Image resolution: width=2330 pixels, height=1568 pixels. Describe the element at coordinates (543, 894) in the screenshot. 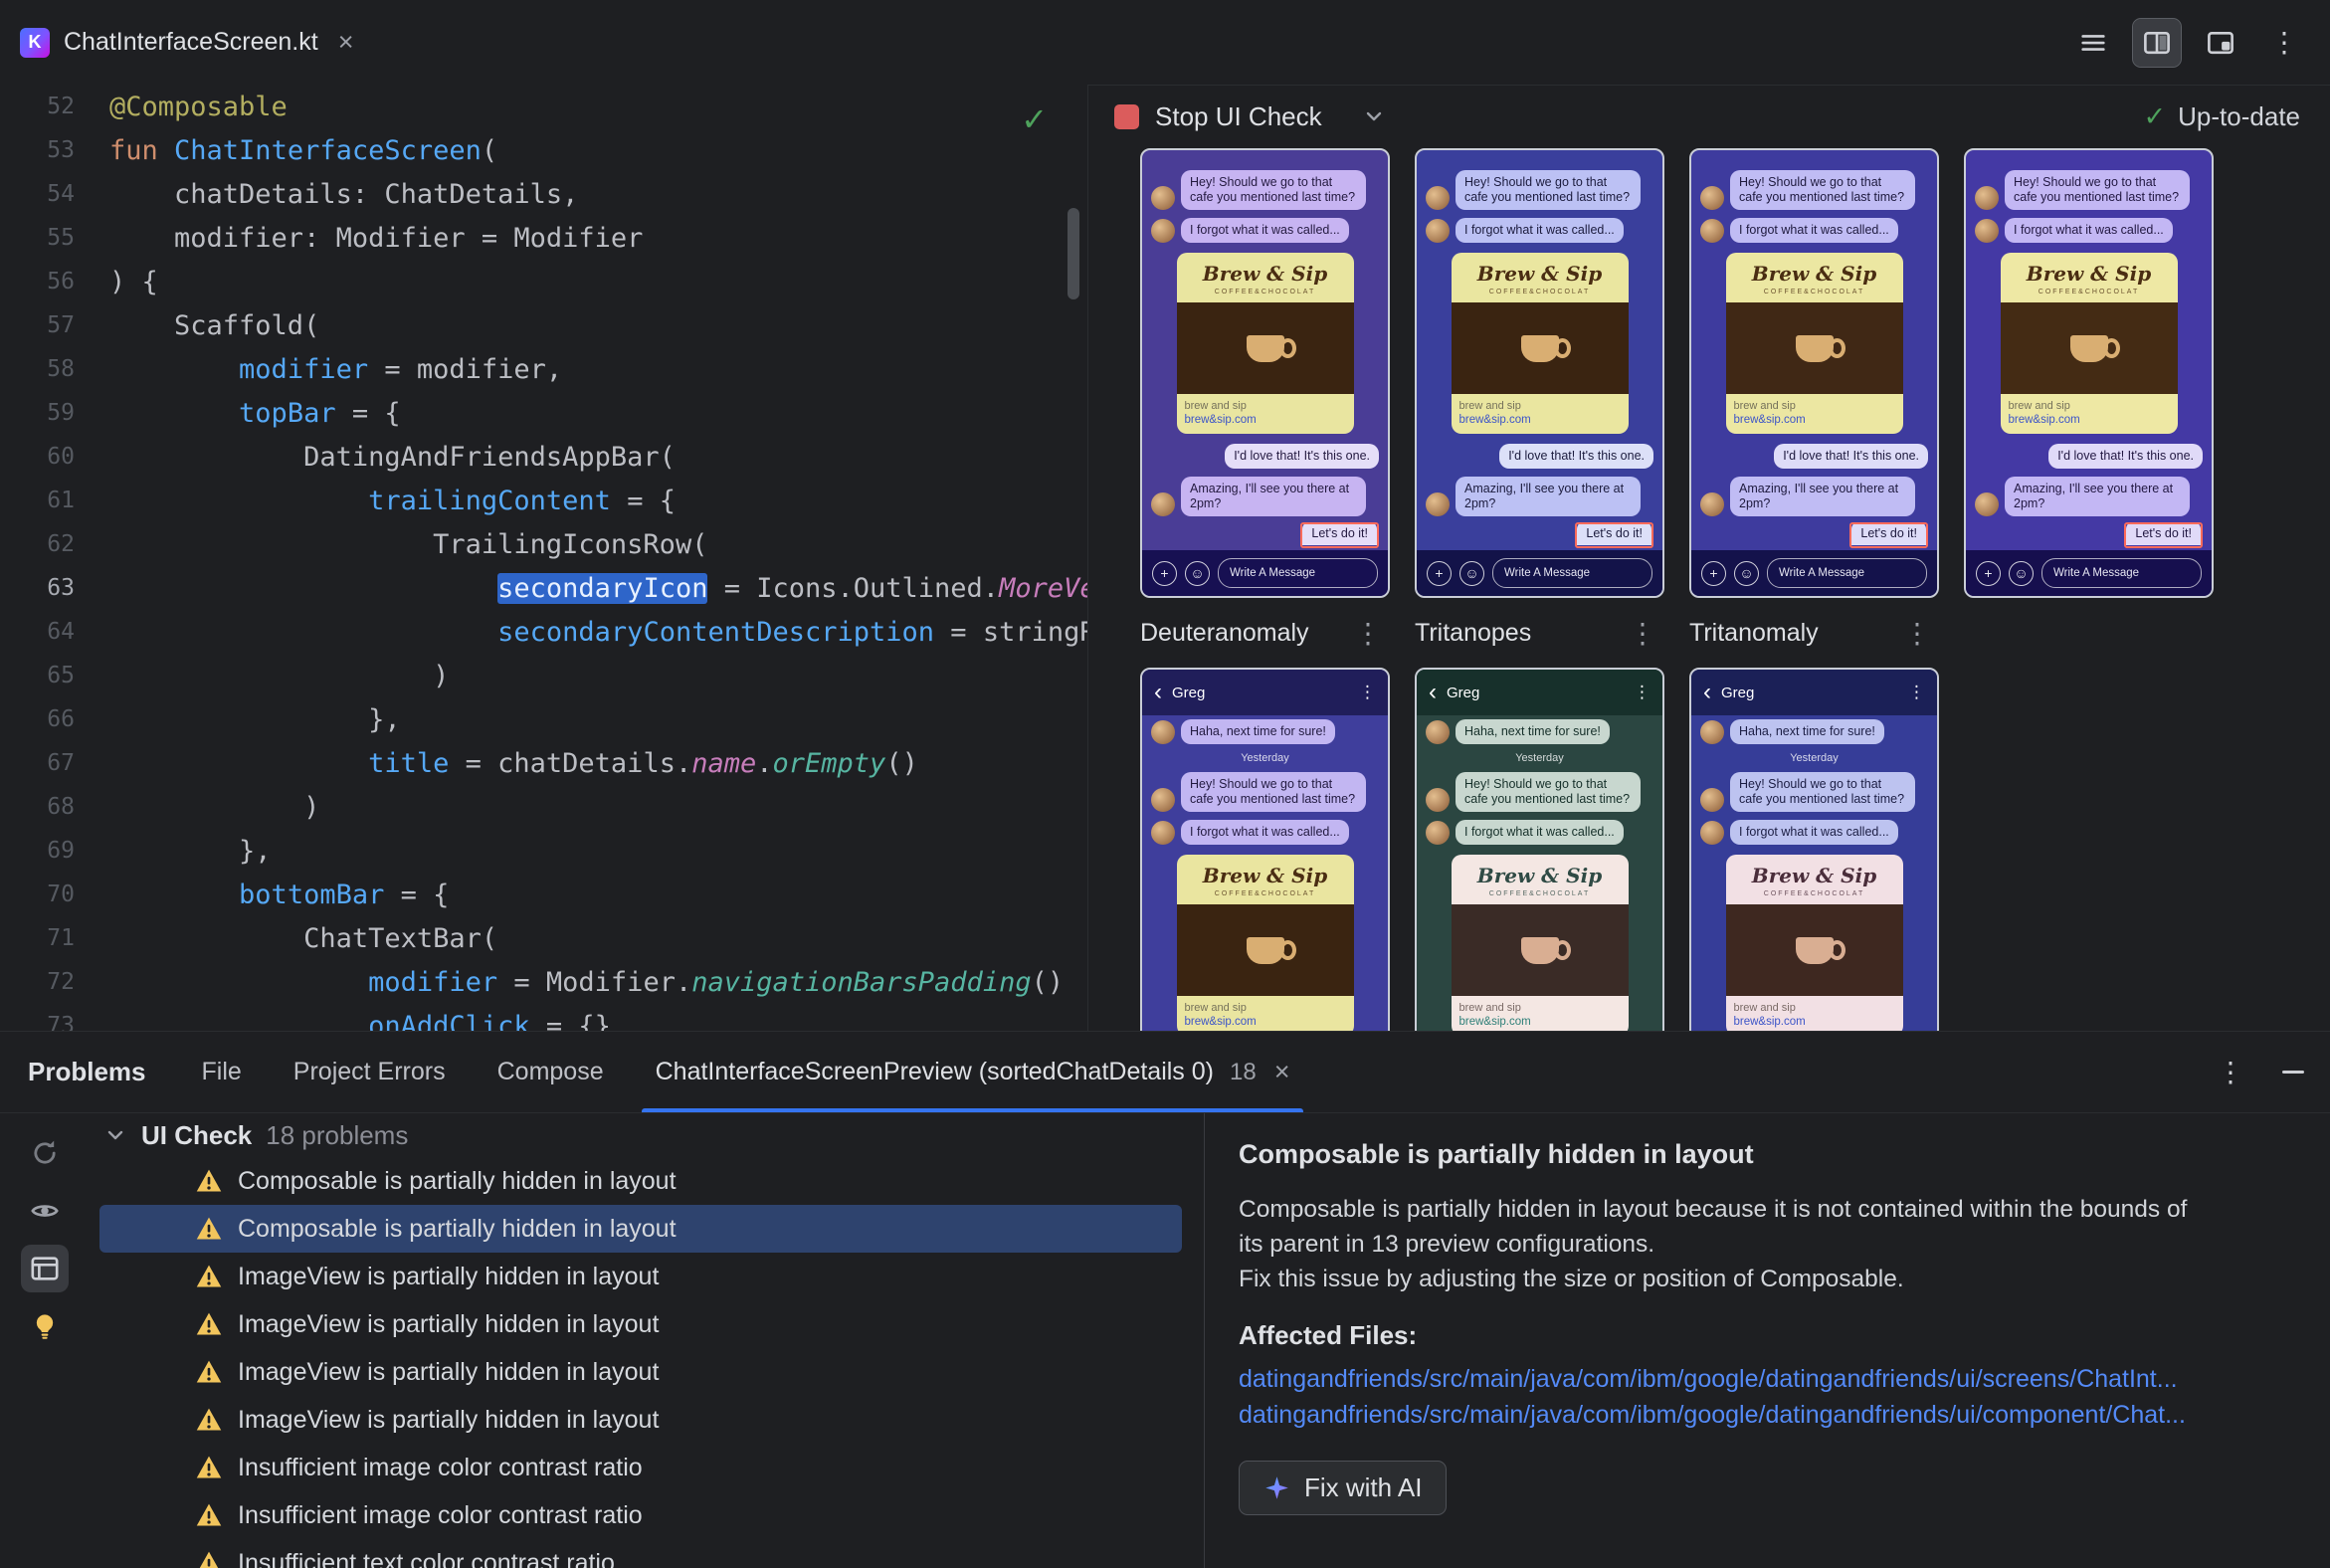

I see `code-line: 70 bottomBar = {` at that location.